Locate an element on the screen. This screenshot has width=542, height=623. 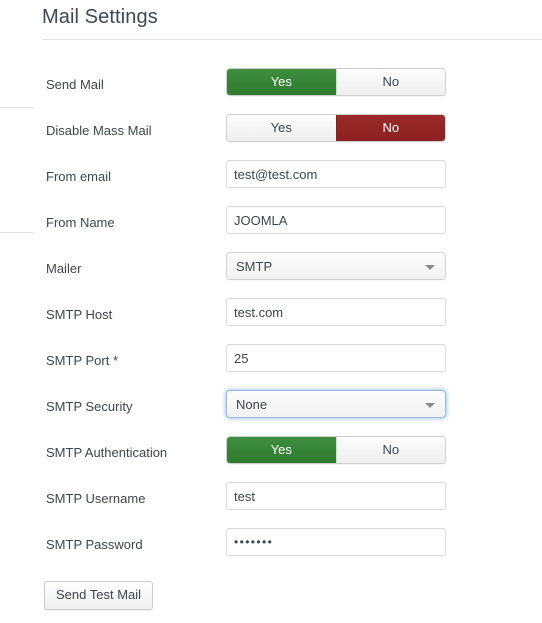
title-divider is located at coordinates (292, 39).